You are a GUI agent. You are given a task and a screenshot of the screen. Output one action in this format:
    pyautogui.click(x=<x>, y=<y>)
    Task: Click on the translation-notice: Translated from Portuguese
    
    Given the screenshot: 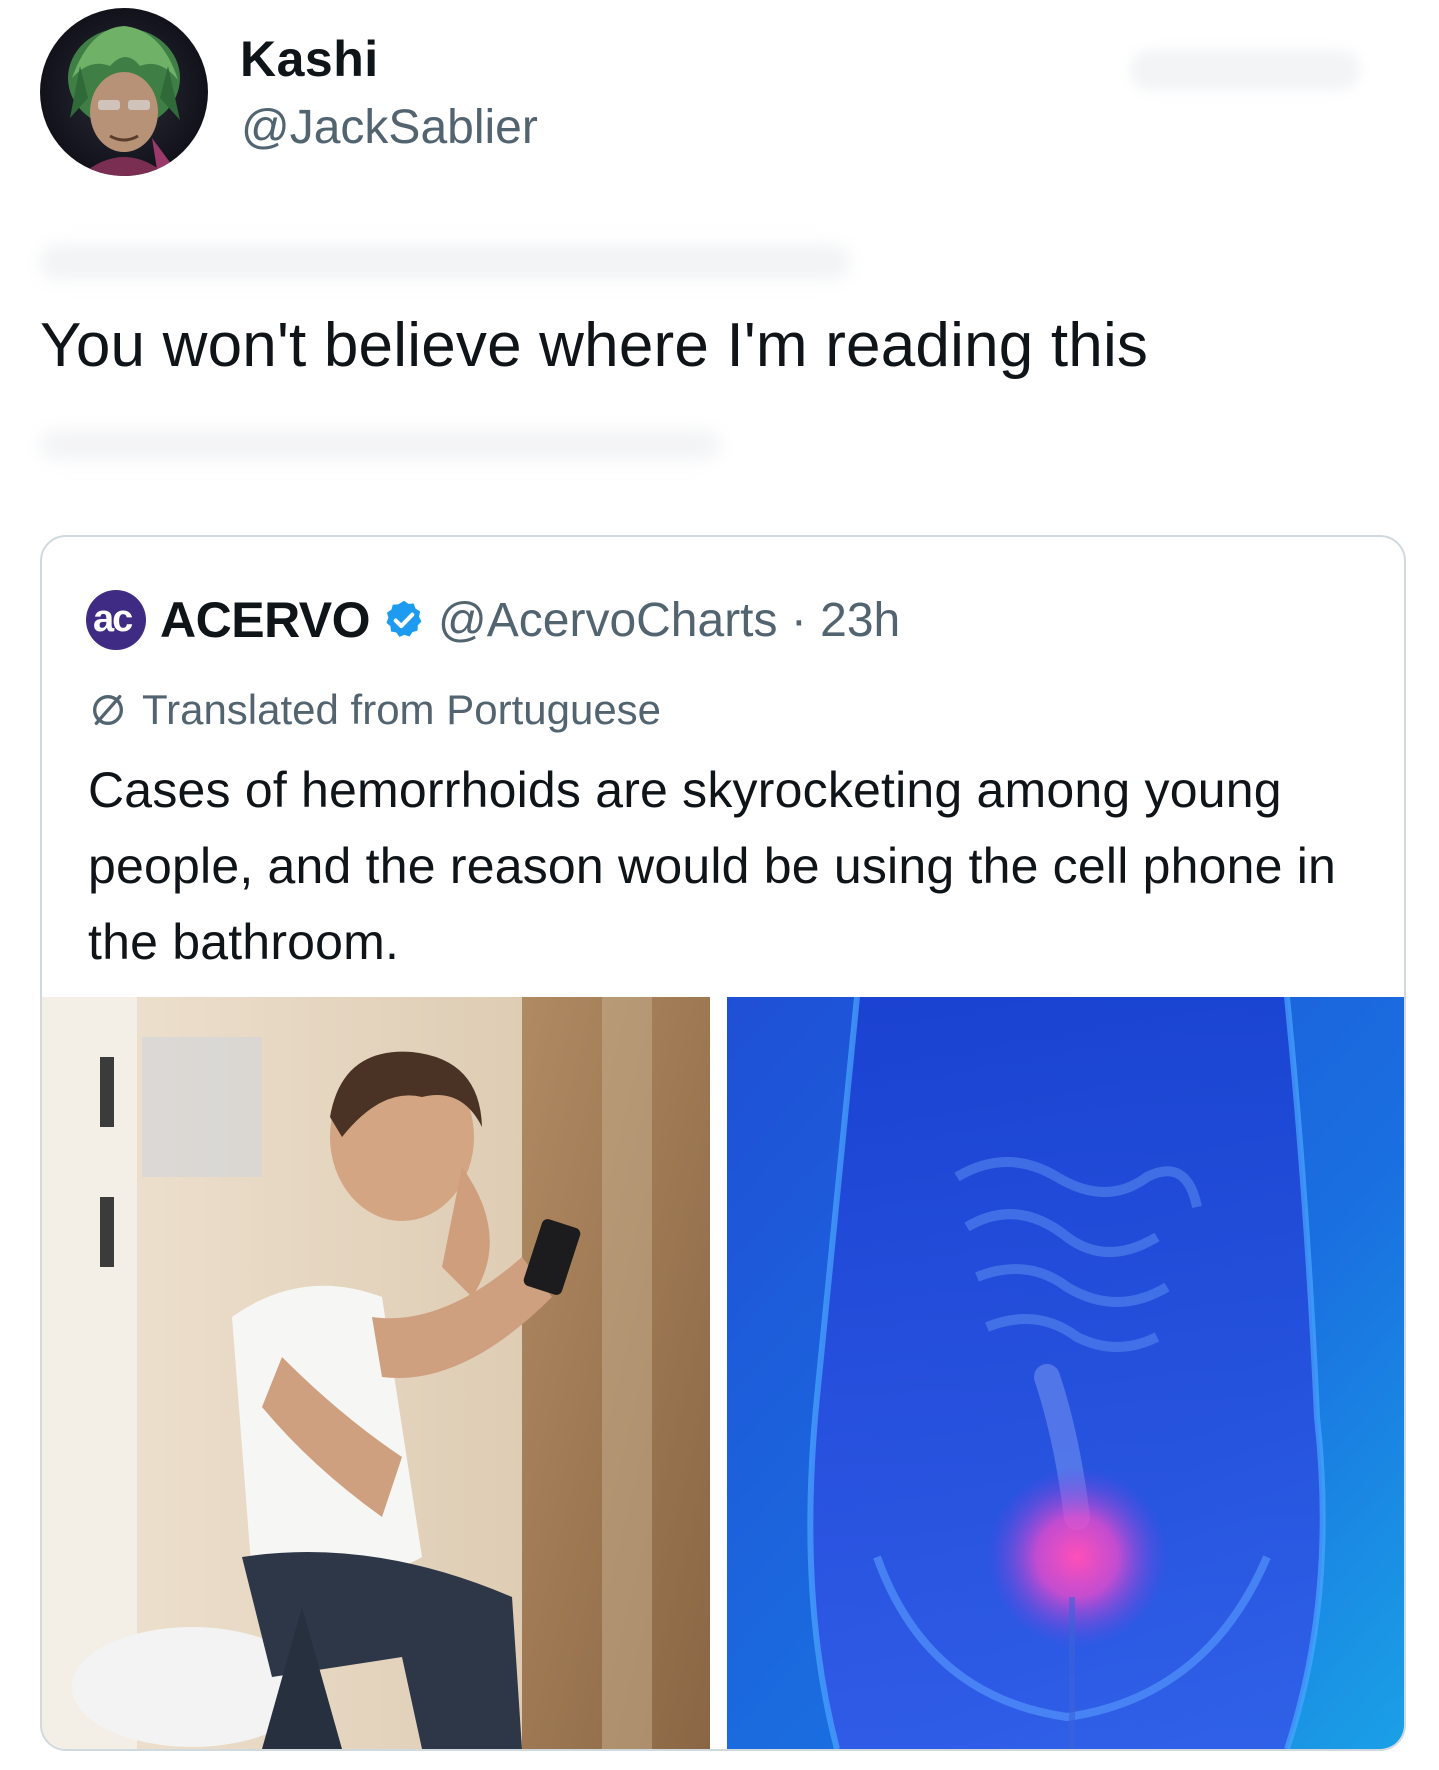 What is the action you would take?
    pyautogui.click(x=374, y=710)
    